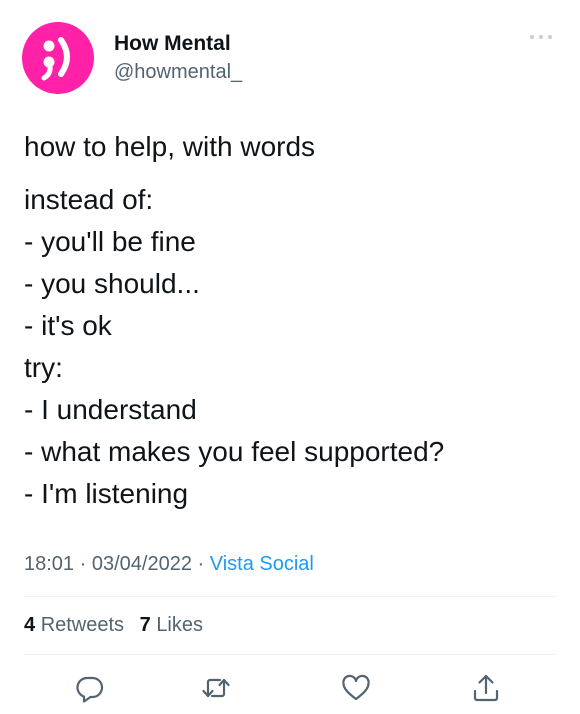  Describe the element at coordinates (68, 325) in the screenshot. I see `tweet-text-line: - it's ok` at that location.